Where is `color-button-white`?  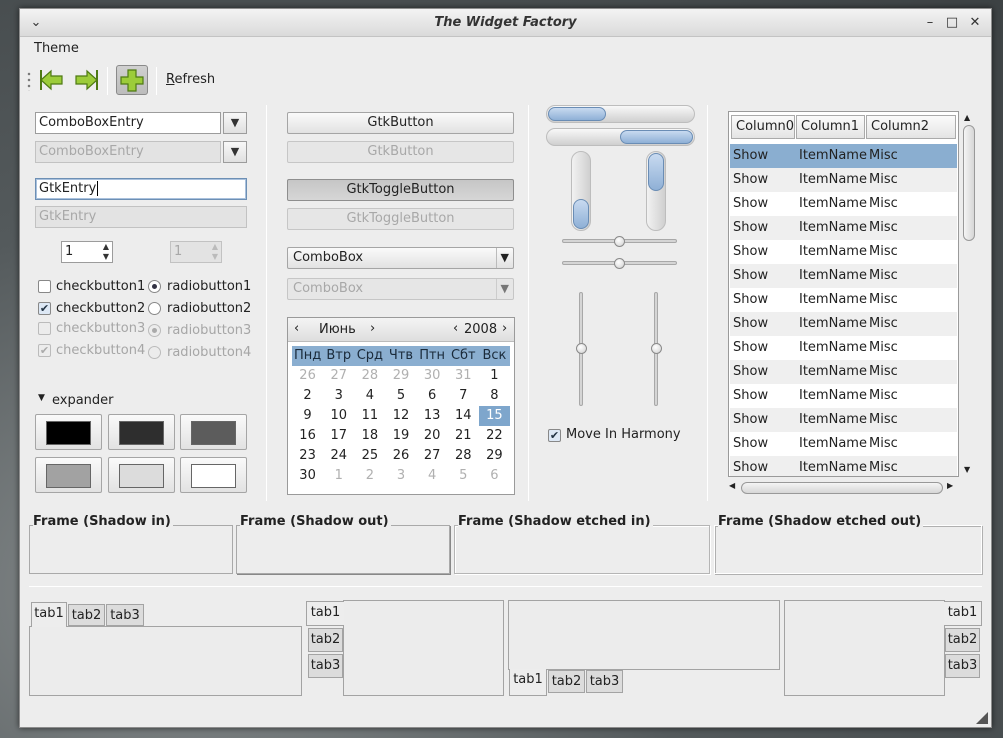 color-button-white is located at coordinates (213, 475).